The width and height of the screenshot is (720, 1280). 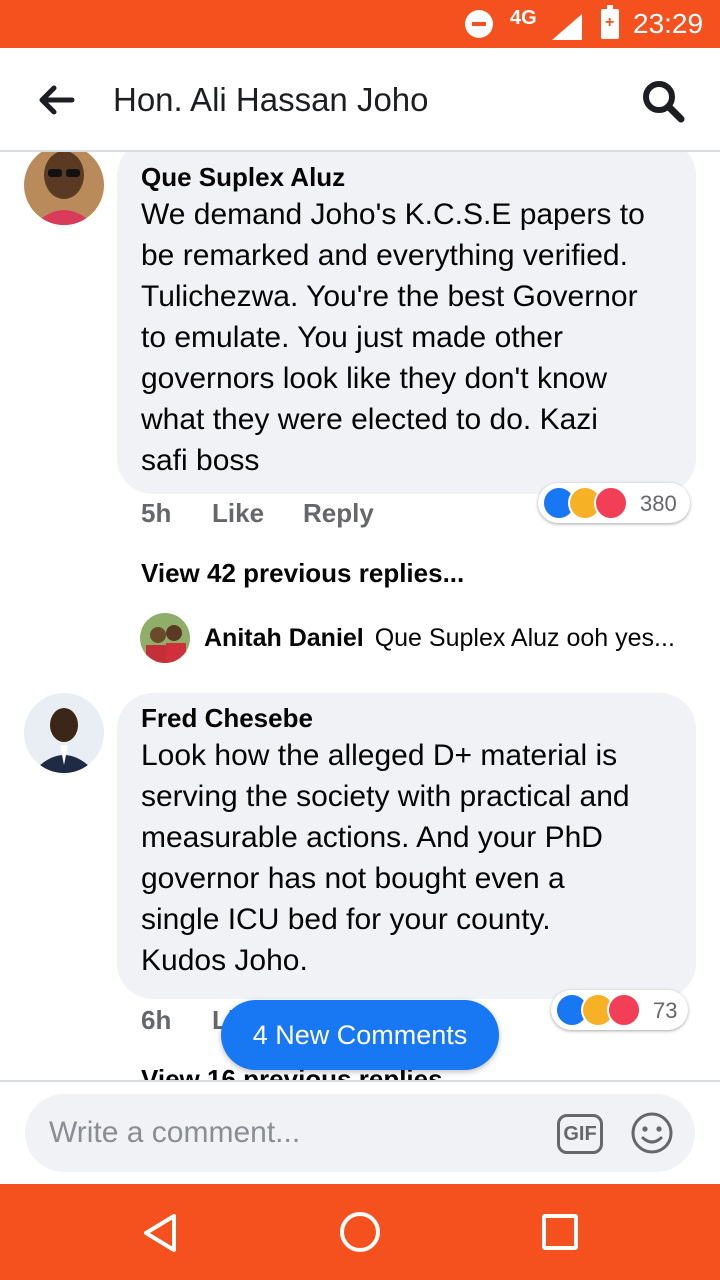 What do you see at coordinates (610, 22) in the screenshot?
I see `battery-charging-icon: +` at bounding box center [610, 22].